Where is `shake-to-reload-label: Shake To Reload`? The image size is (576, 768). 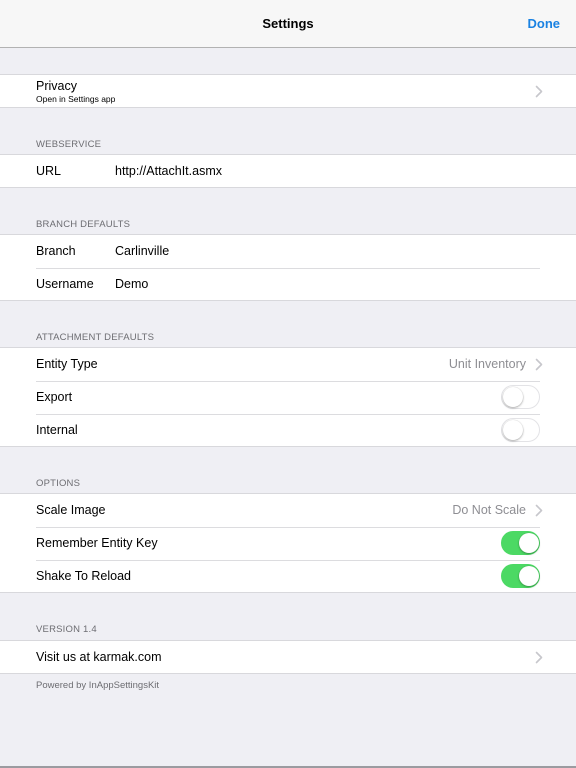 shake-to-reload-label: Shake To Reload is located at coordinates (83, 576).